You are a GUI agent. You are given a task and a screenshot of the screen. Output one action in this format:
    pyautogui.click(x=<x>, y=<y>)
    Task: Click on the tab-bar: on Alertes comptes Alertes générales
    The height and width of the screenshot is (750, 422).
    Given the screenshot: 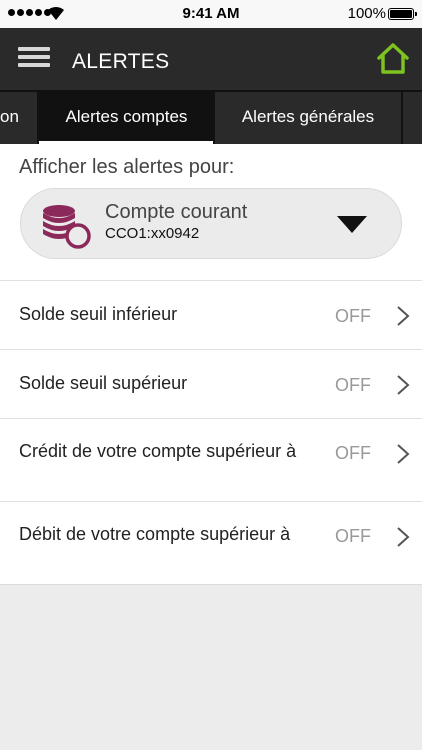 What is the action you would take?
    pyautogui.click(x=211, y=117)
    